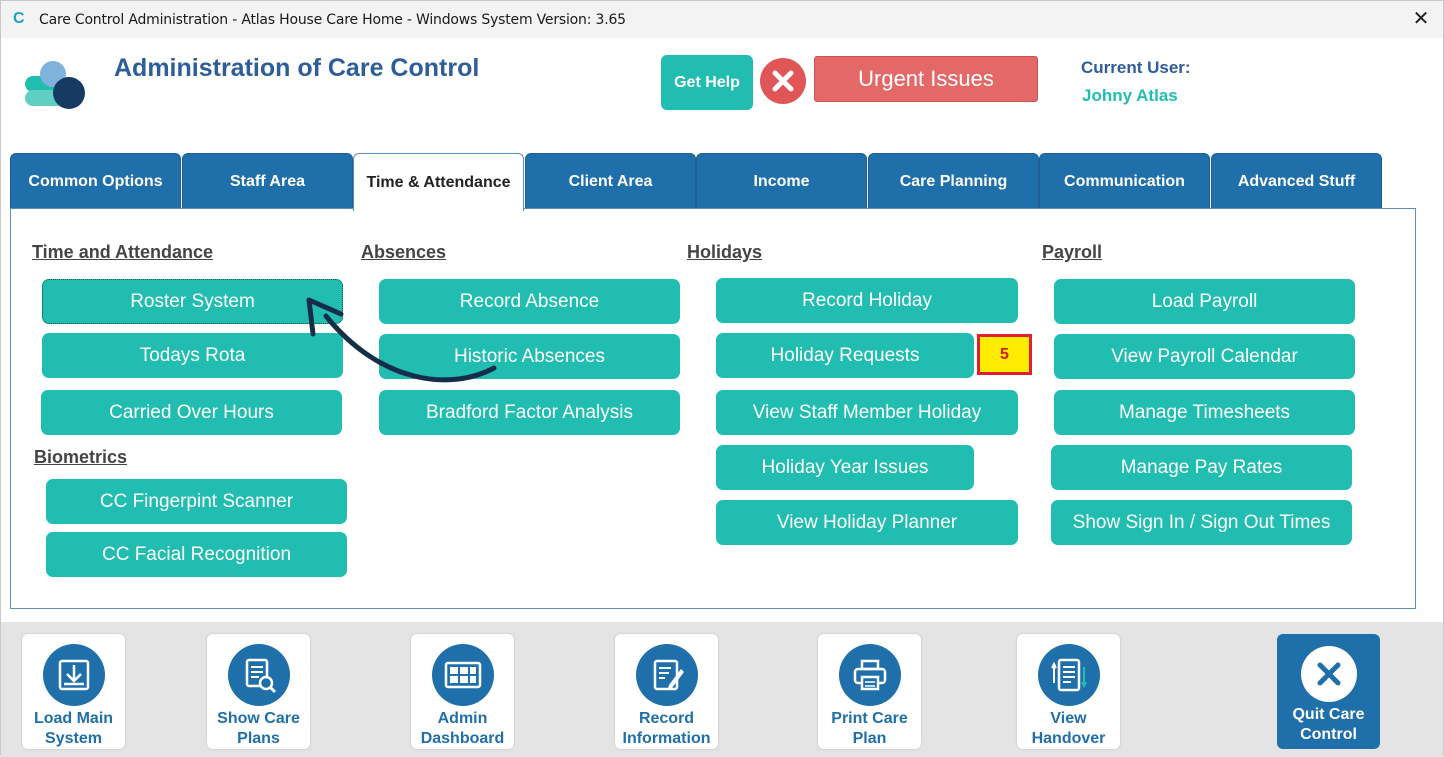 This screenshot has width=1444, height=757. What do you see at coordinates (783, 81) in the screenshot?
I see `cancel-icon` at bounding box center [783, 81].